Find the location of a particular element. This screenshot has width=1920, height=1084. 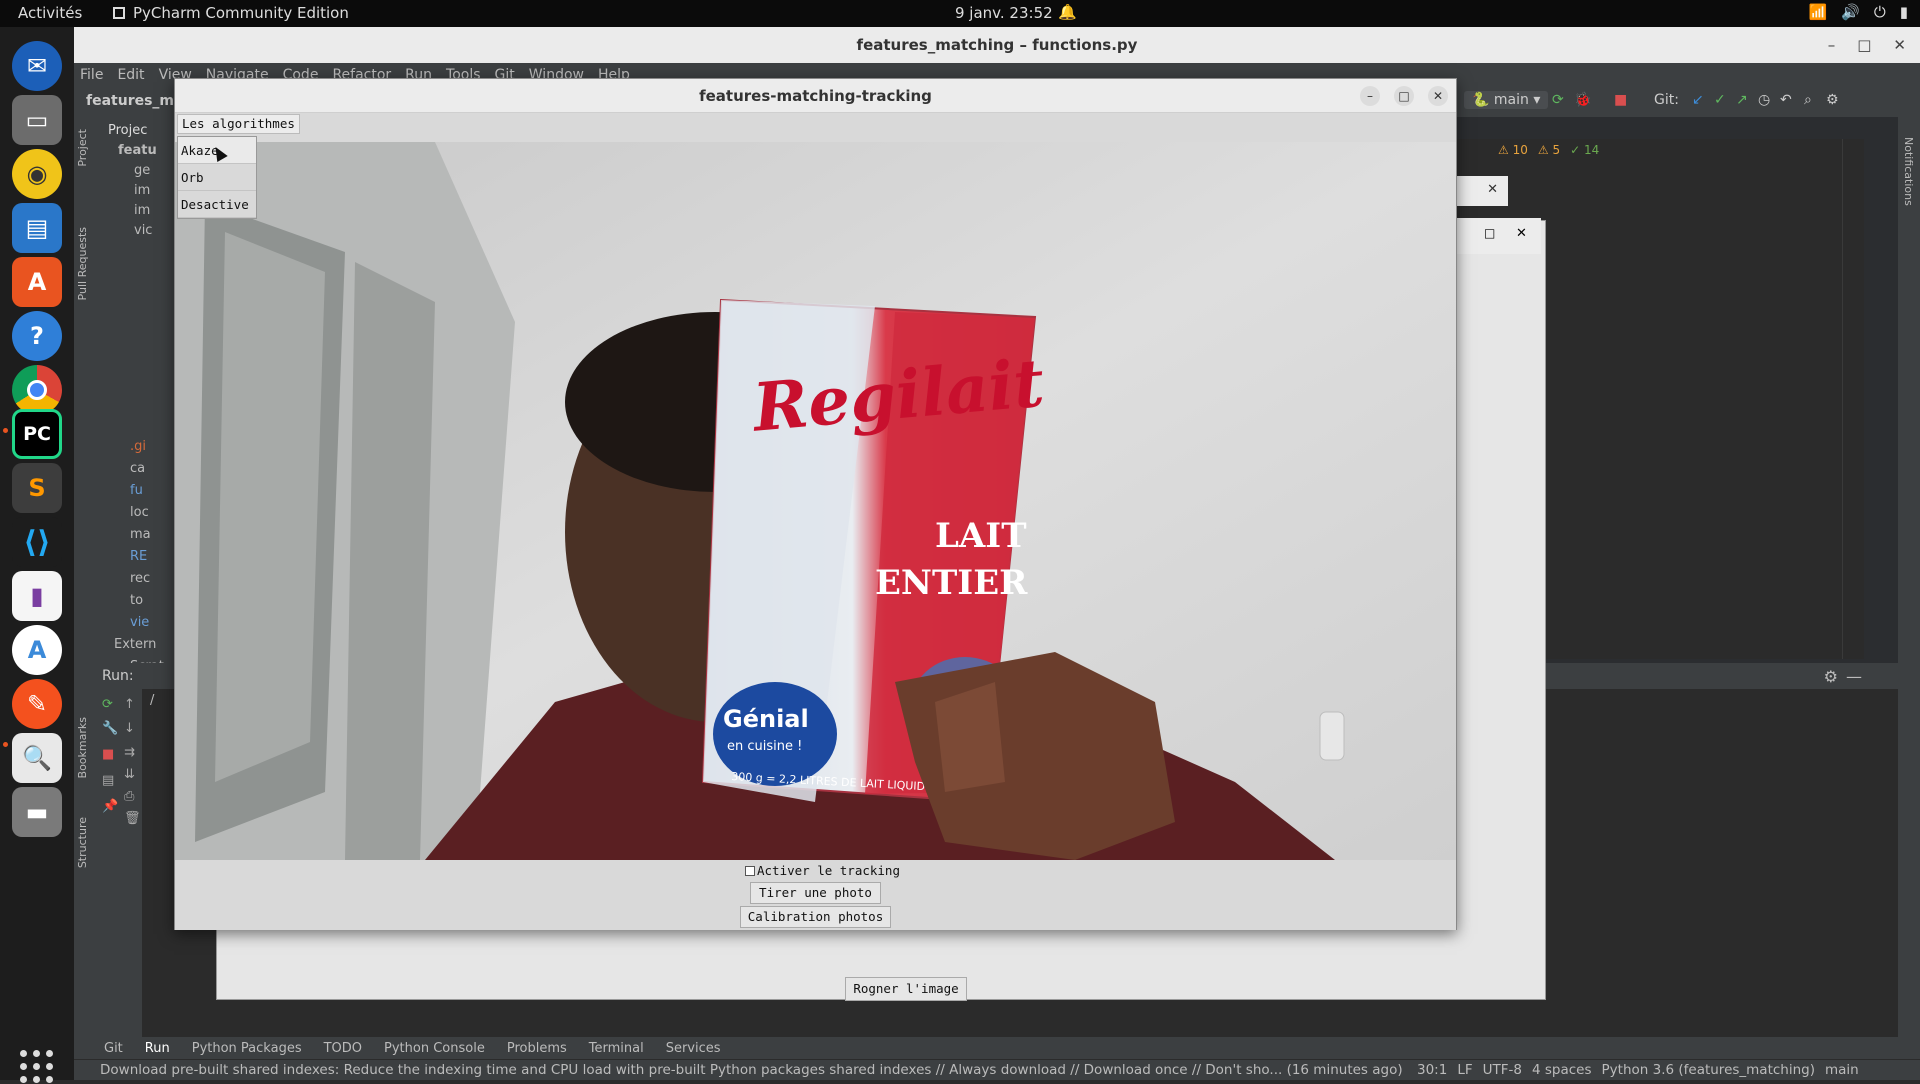

notes-icon: ▮ is located at coordinates (37, 596).